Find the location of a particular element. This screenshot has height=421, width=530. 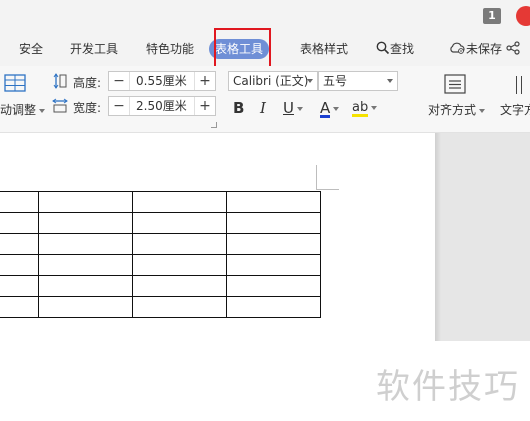

page-shadow is located at coordinates (438, 237).